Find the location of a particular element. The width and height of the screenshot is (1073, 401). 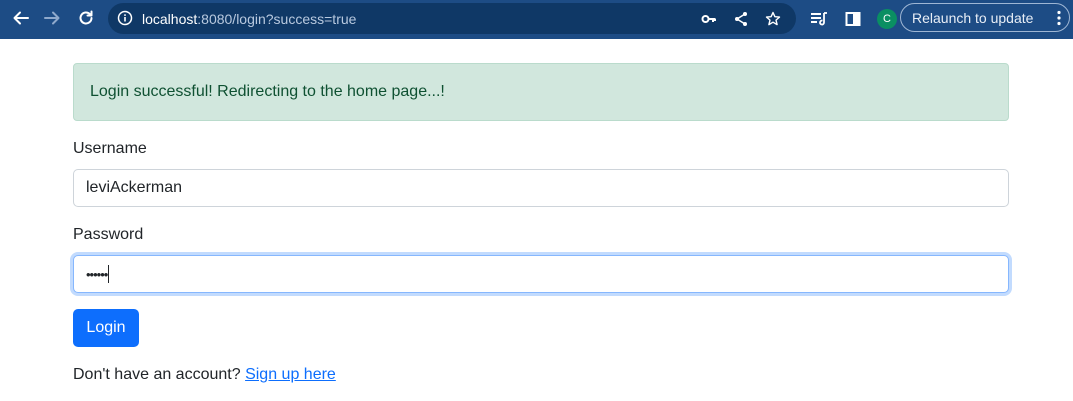

url-host: localhost is located at coordinates (170, 19).